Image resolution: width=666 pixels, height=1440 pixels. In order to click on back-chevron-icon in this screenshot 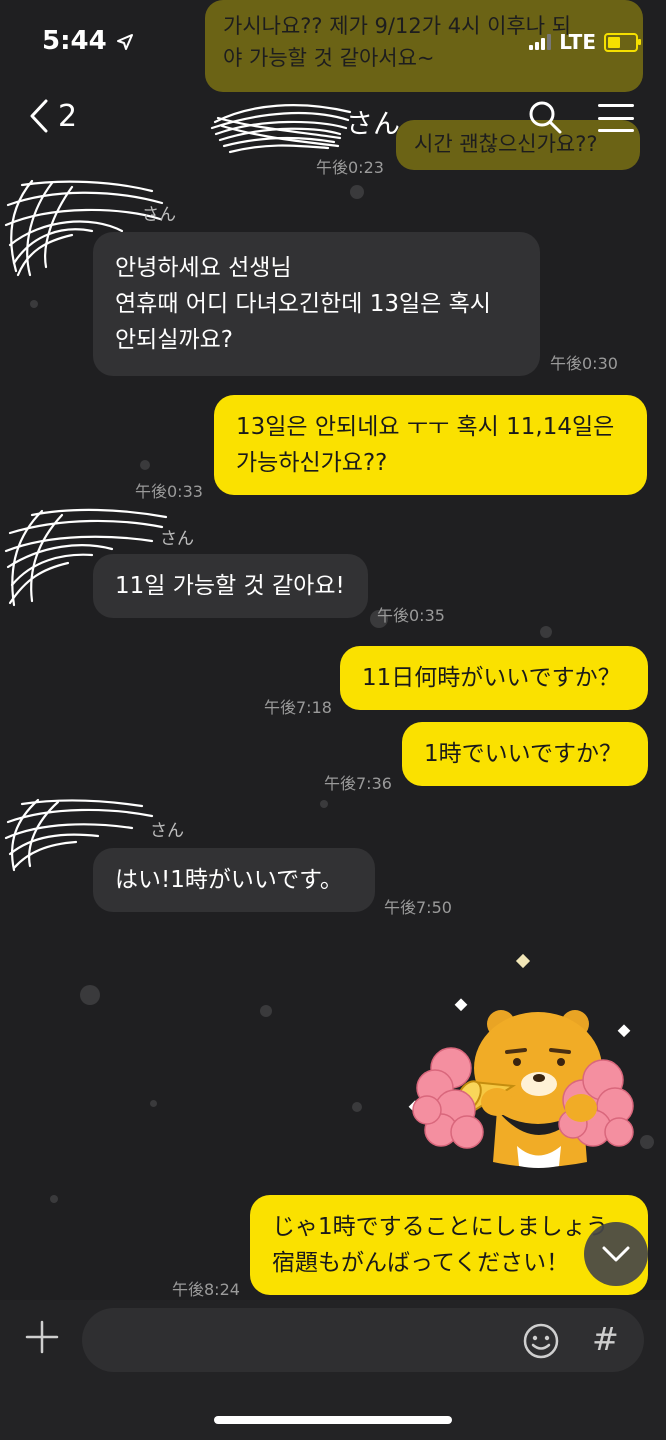, I will do `click(39, 116)`.